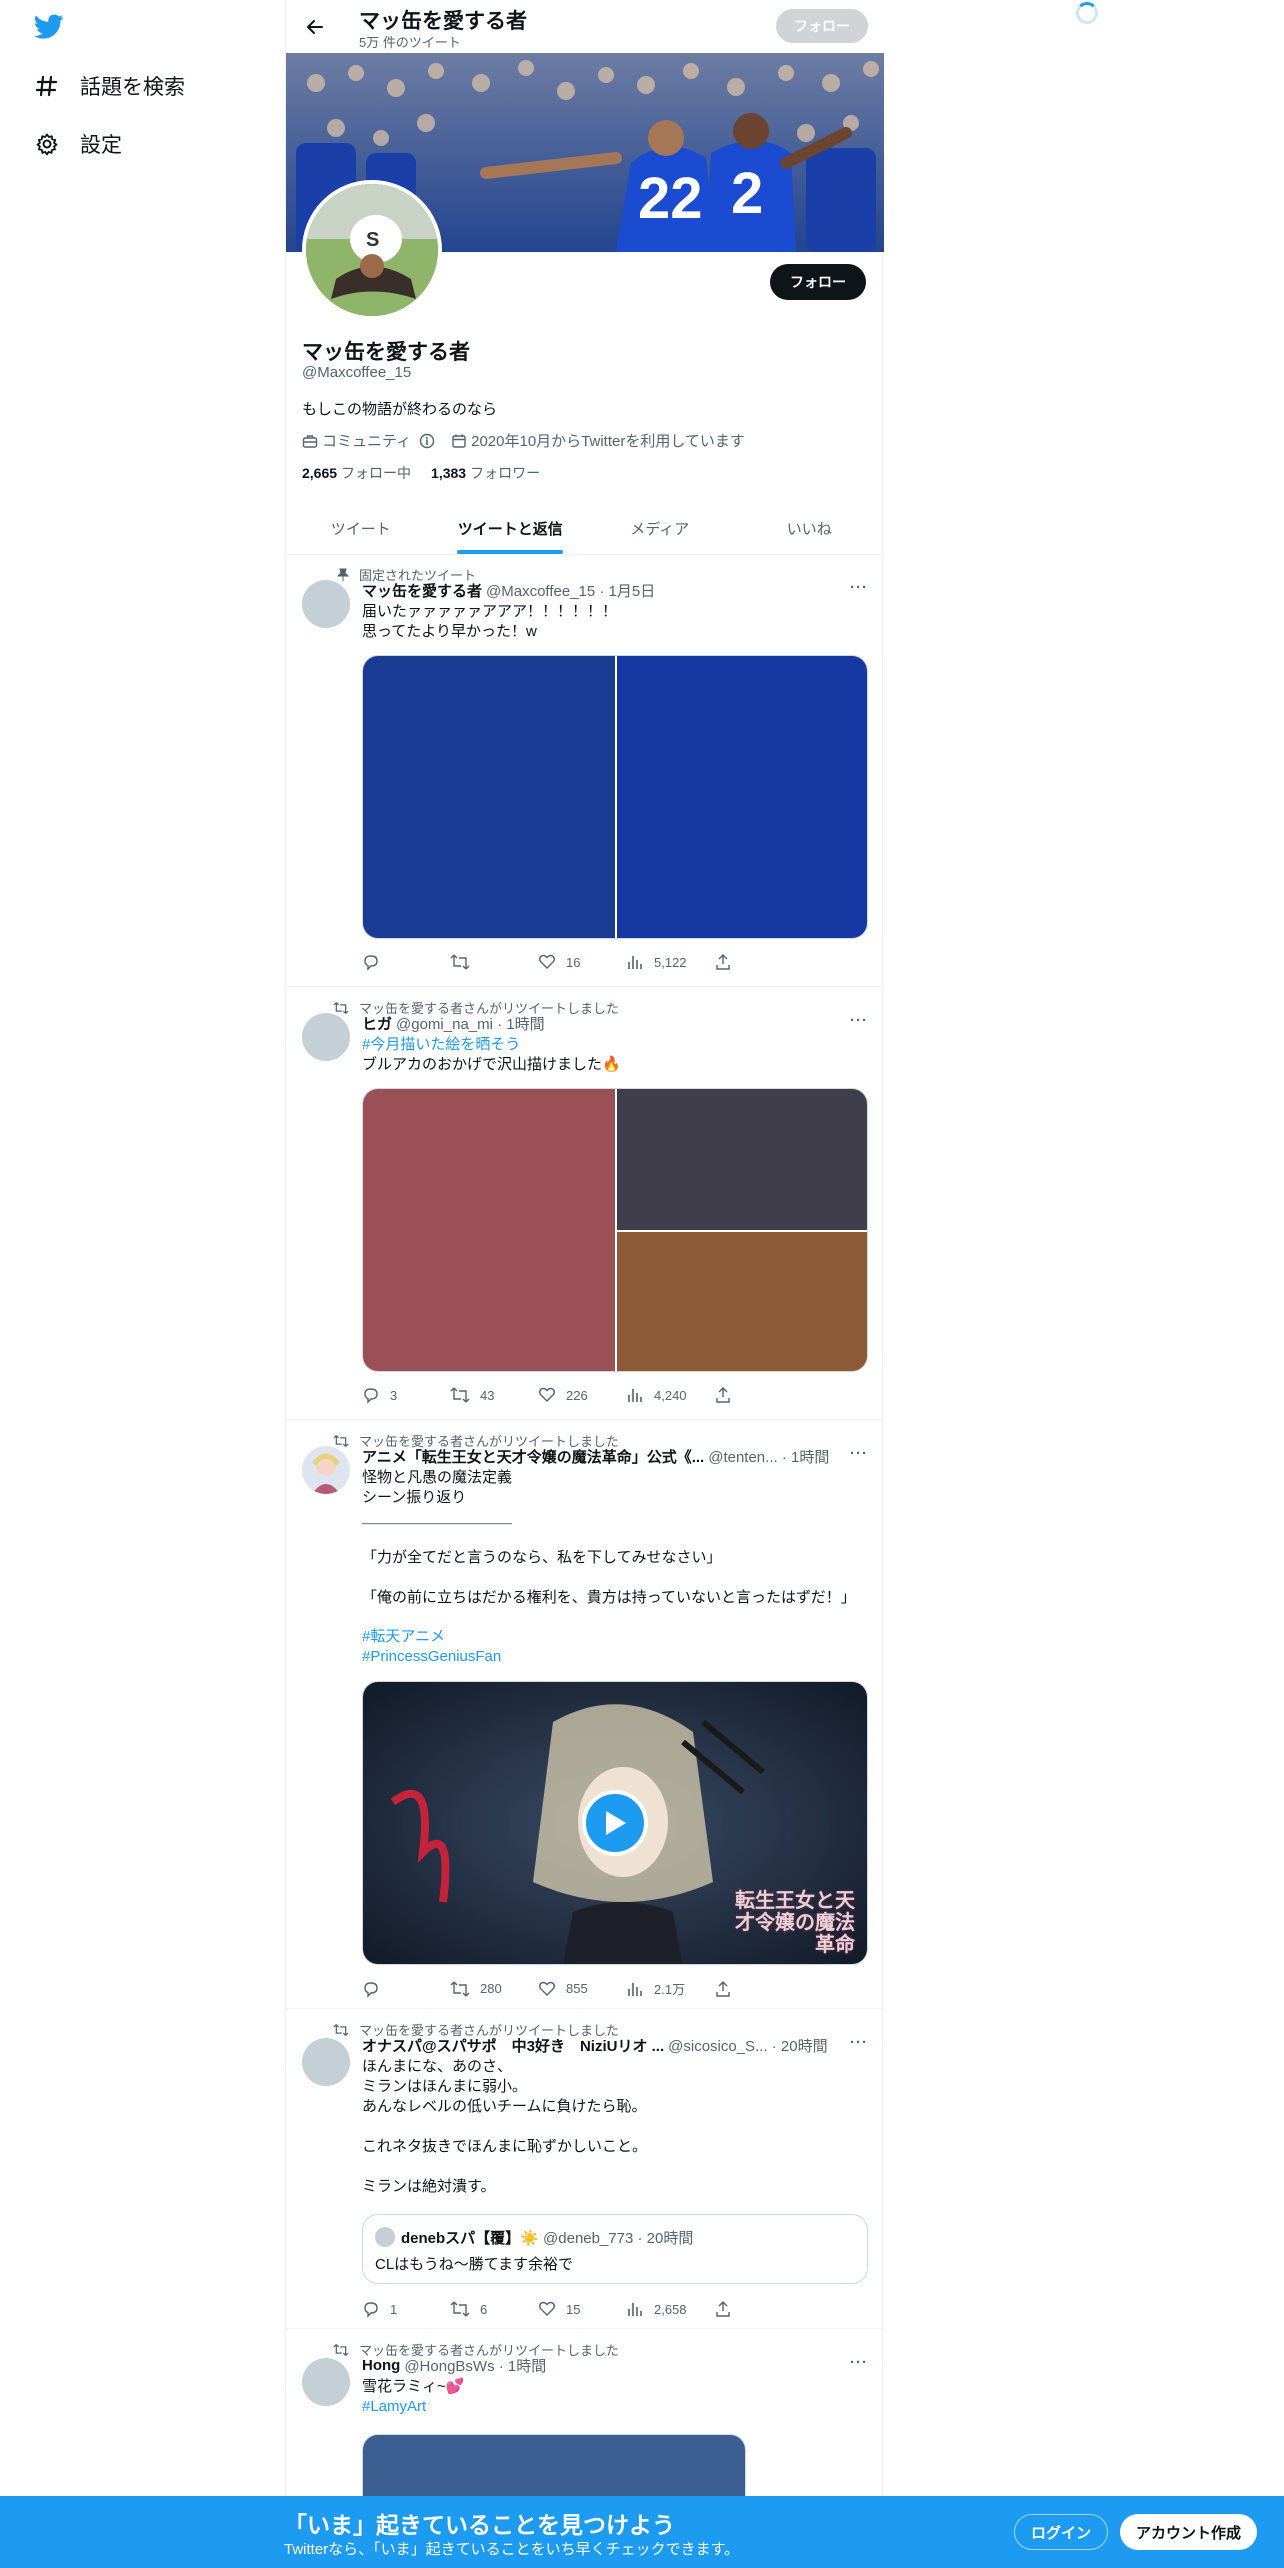 Image resolution: width=1284 pixels, height=2568 pixels. What do you see at coordinates (381, 2365) in the screenshot?
I see `tweet-author-name: Hong` at bounding box center [381, 2365].